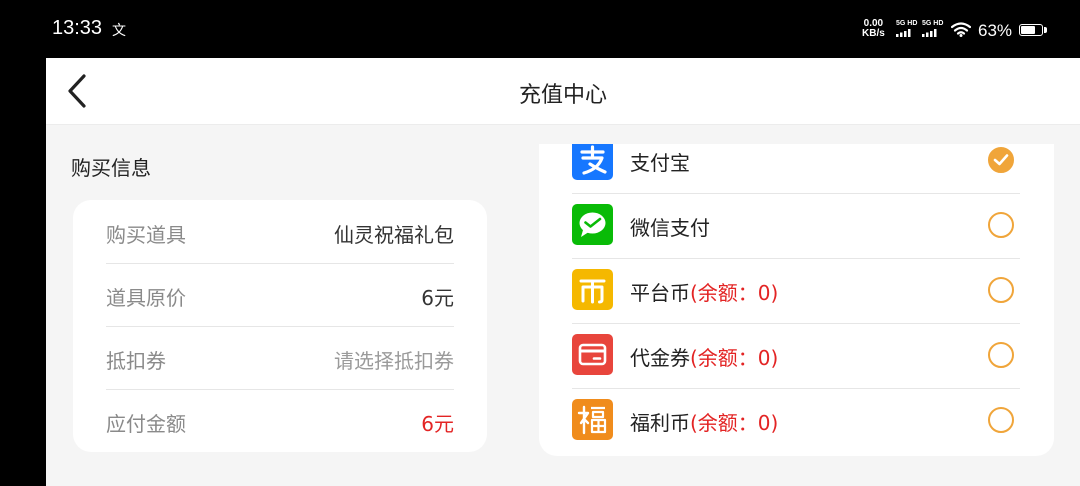  I want to click on voucher-icon, so click(592, 354).